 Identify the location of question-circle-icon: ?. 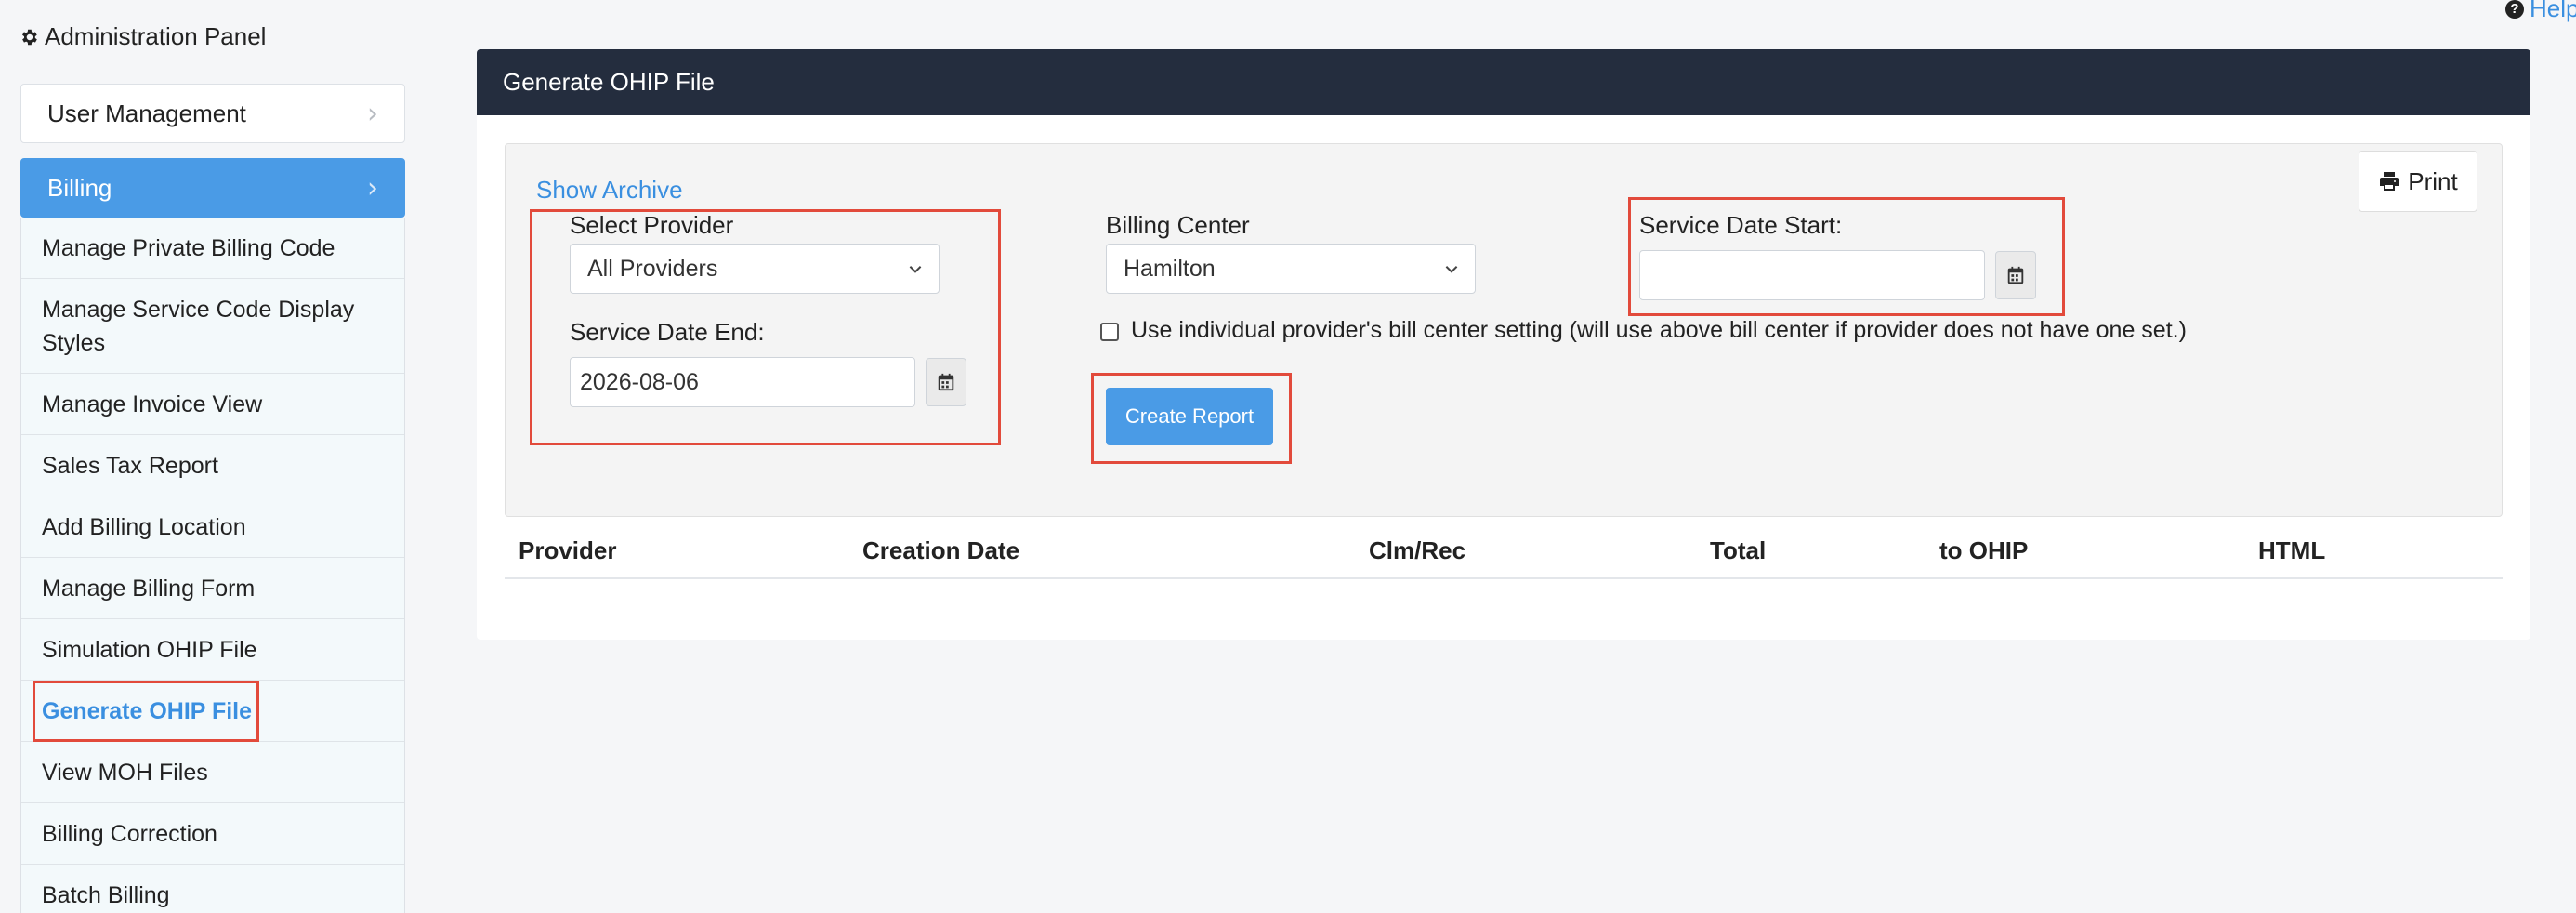
(2514, 9).